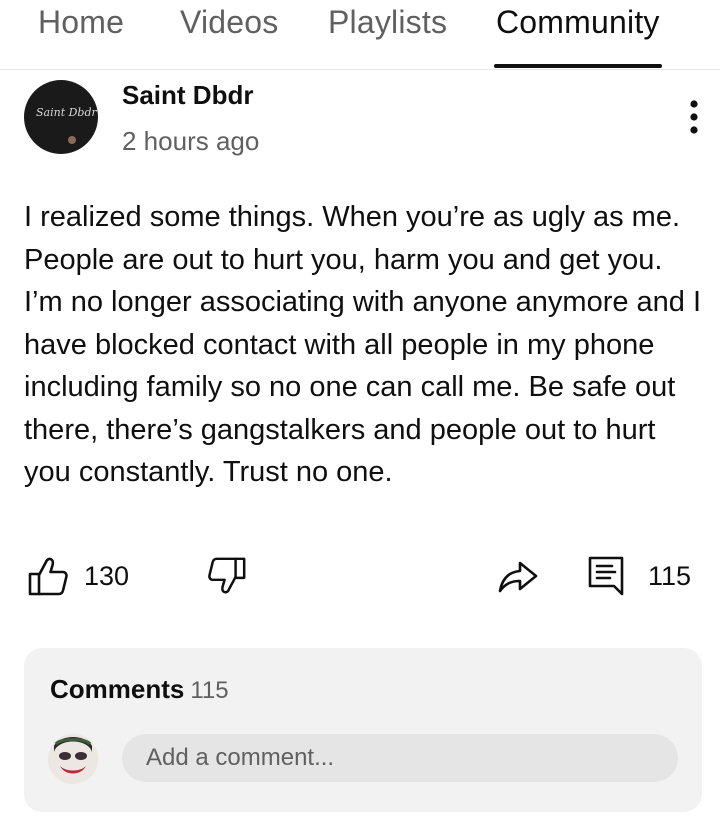 The image size is (720, 836). I want to click on channel-avatar: Saint Dbdr, so click(61, 117).